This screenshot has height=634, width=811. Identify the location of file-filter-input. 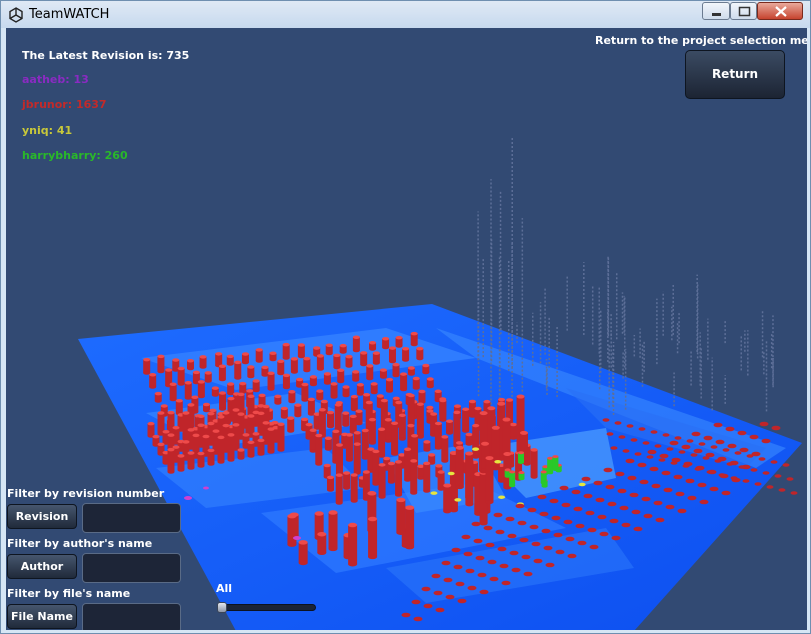
(131, 616).